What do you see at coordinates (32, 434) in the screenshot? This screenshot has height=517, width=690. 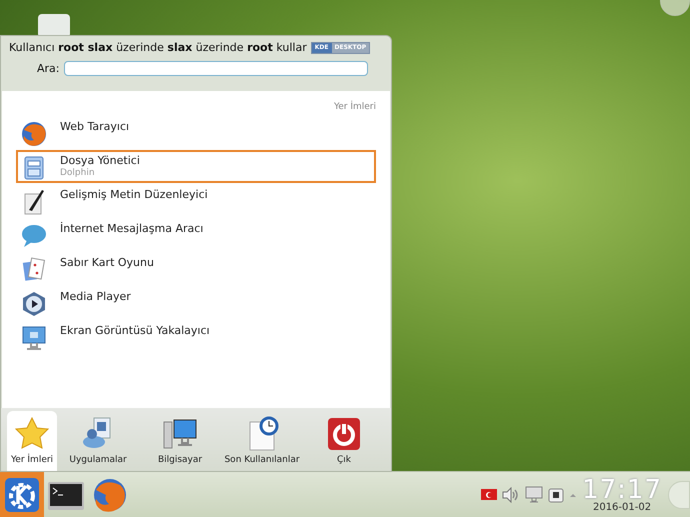 I see `star-icon` at bounding box center [32, 434].